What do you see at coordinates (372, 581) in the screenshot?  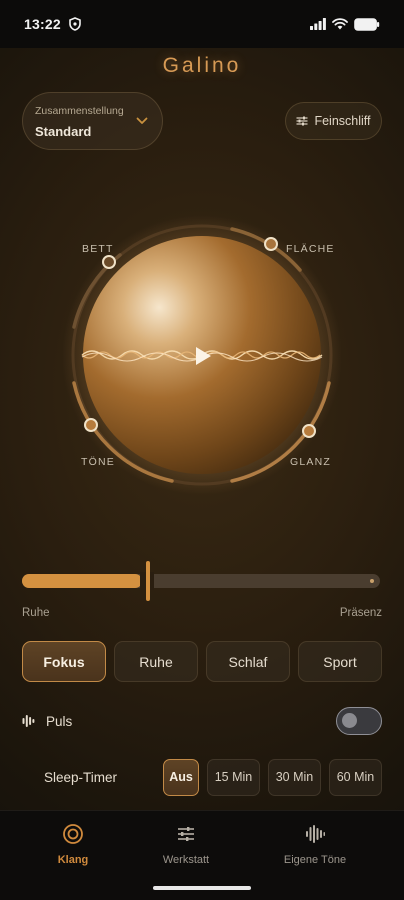 I see `slider-end-dot` at bounding box center [372, 581].